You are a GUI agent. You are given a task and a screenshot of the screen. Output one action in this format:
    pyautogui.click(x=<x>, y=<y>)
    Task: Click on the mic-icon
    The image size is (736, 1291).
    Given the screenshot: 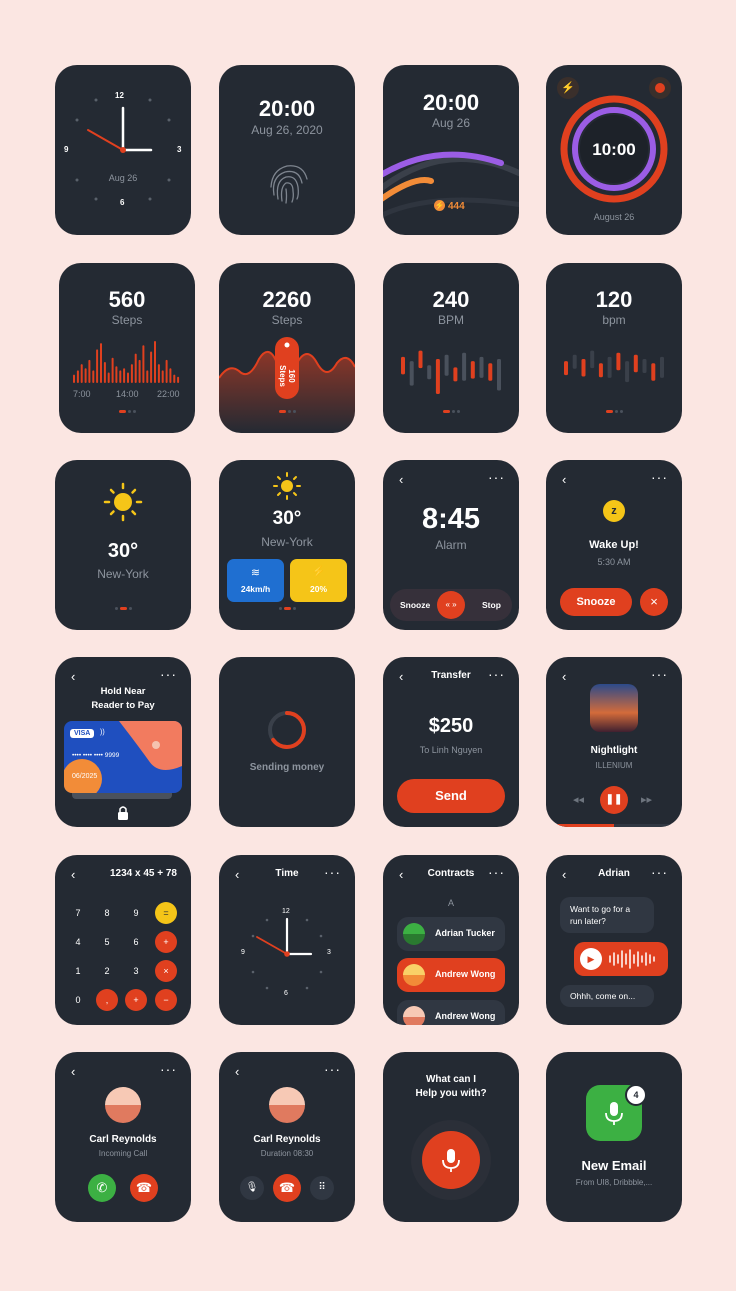 What is the action you would take?
    pyautogui.click(x=451, y=1160)
    